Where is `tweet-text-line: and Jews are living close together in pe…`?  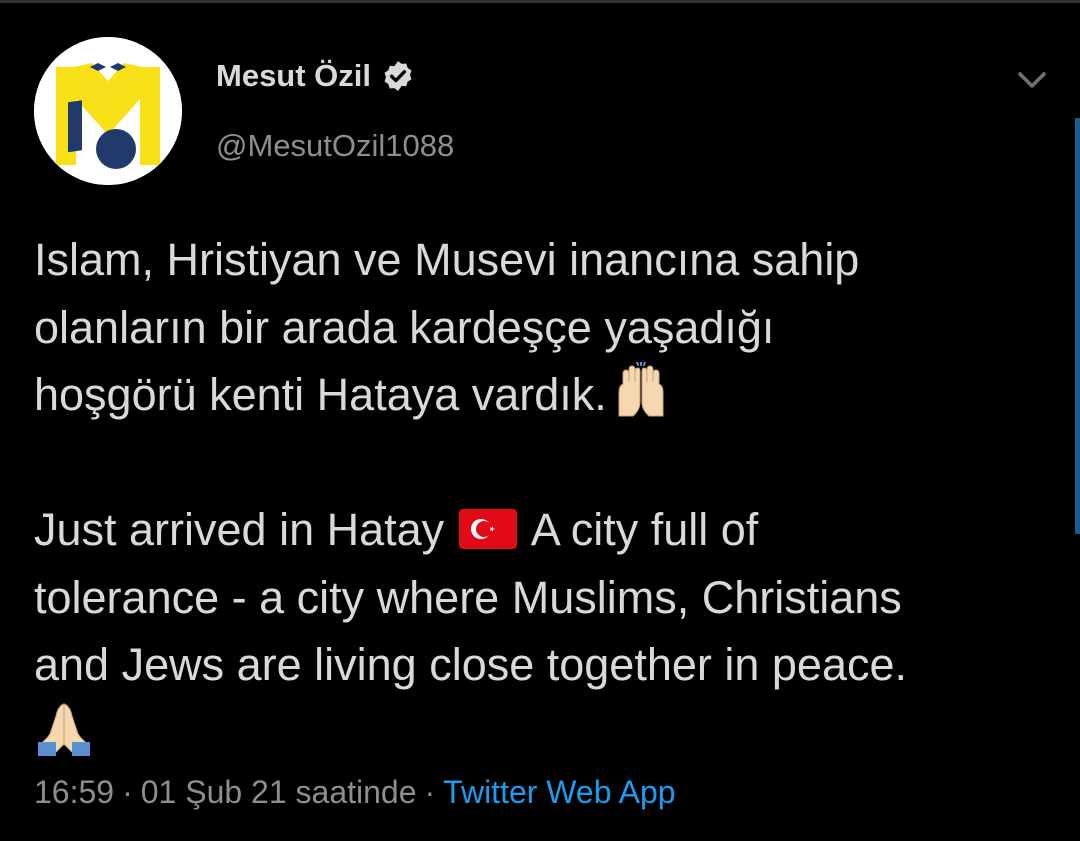
tweet-text-line: and Jews are living close together in pe… is located at coordinates (471, 664).